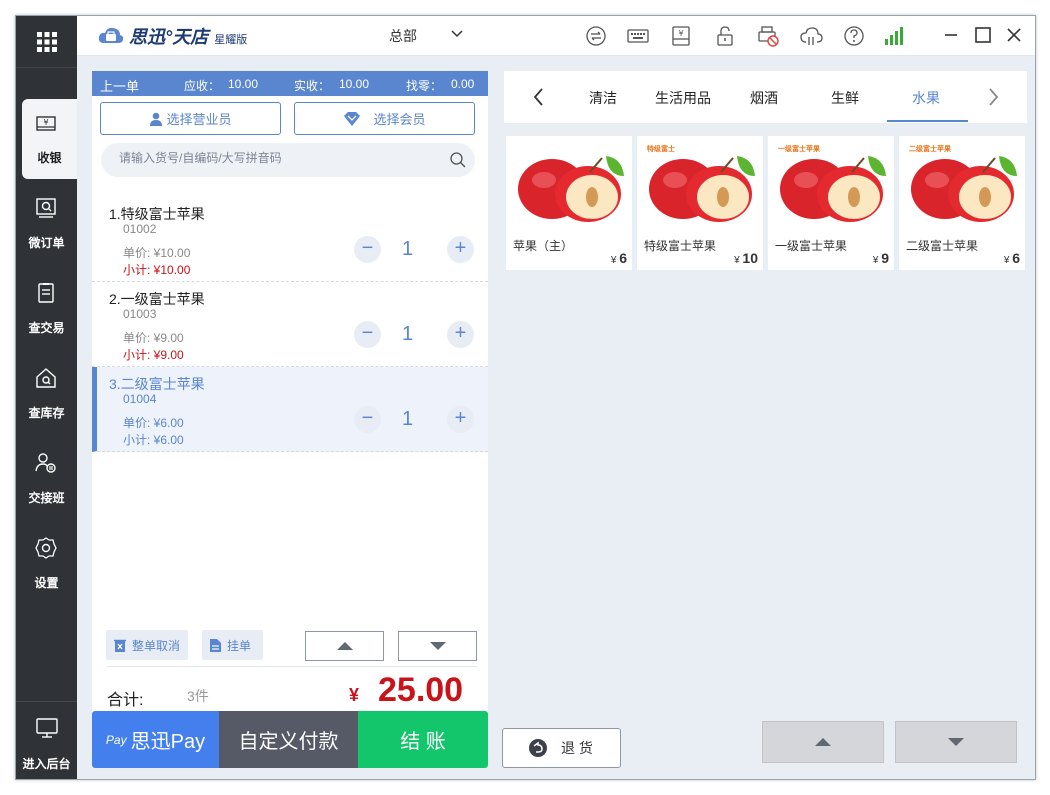  What do you see at coordinates (153, 355) in the screenshot?
I see `item-subtotal: 小计: ¥9.00` at bounding box center [153, 355].